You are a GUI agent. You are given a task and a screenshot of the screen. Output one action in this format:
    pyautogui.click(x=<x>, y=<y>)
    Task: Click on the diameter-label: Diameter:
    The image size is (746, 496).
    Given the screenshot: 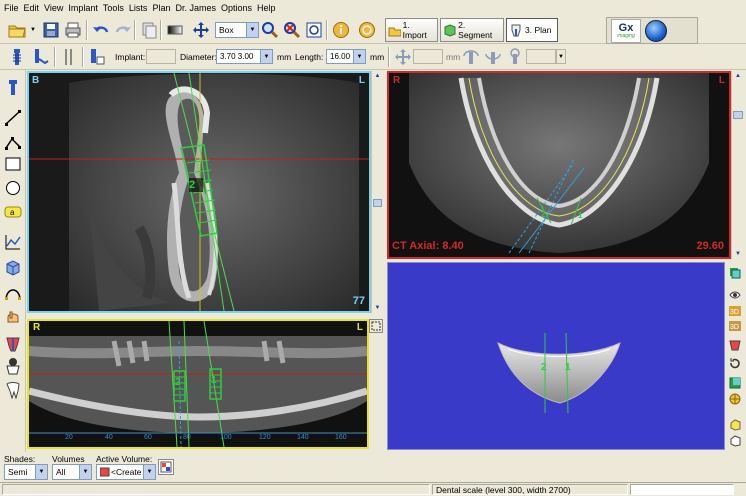 What is the action you would take?
    pyautogui.click(x=198, y=57)
    